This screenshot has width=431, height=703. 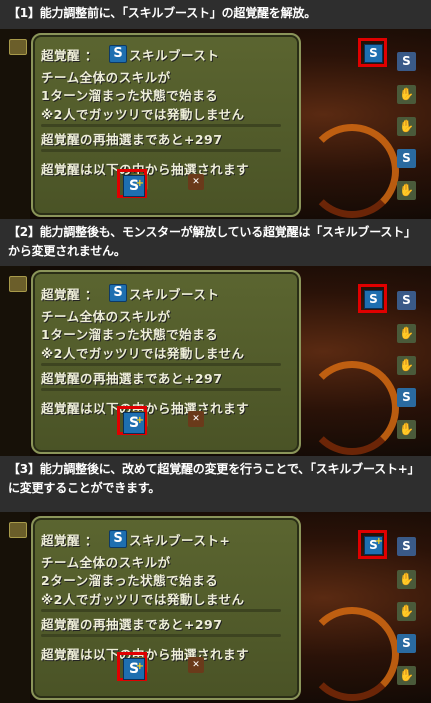 I want to click on awakening-desc-2: 2ターン溜まった状態で始まる, so click(x=130, y=580).